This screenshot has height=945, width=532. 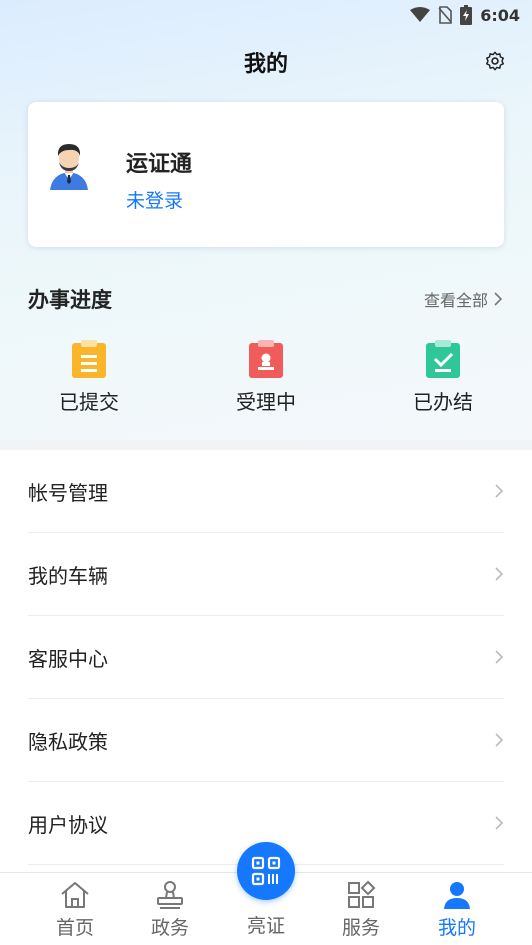 I want to click on no-sim-icon, so click(x=445, y=15).